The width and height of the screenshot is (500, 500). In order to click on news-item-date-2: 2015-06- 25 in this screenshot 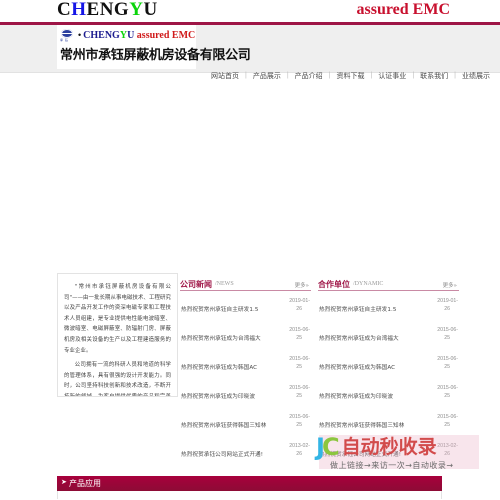, I will do `click(299, 363)`.